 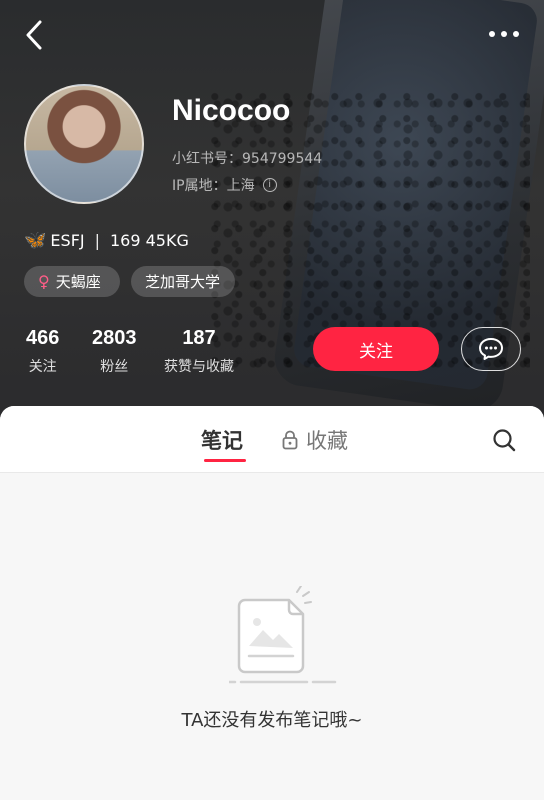 I want to click on chat-bubble-icon, so click(x=491, y=349).